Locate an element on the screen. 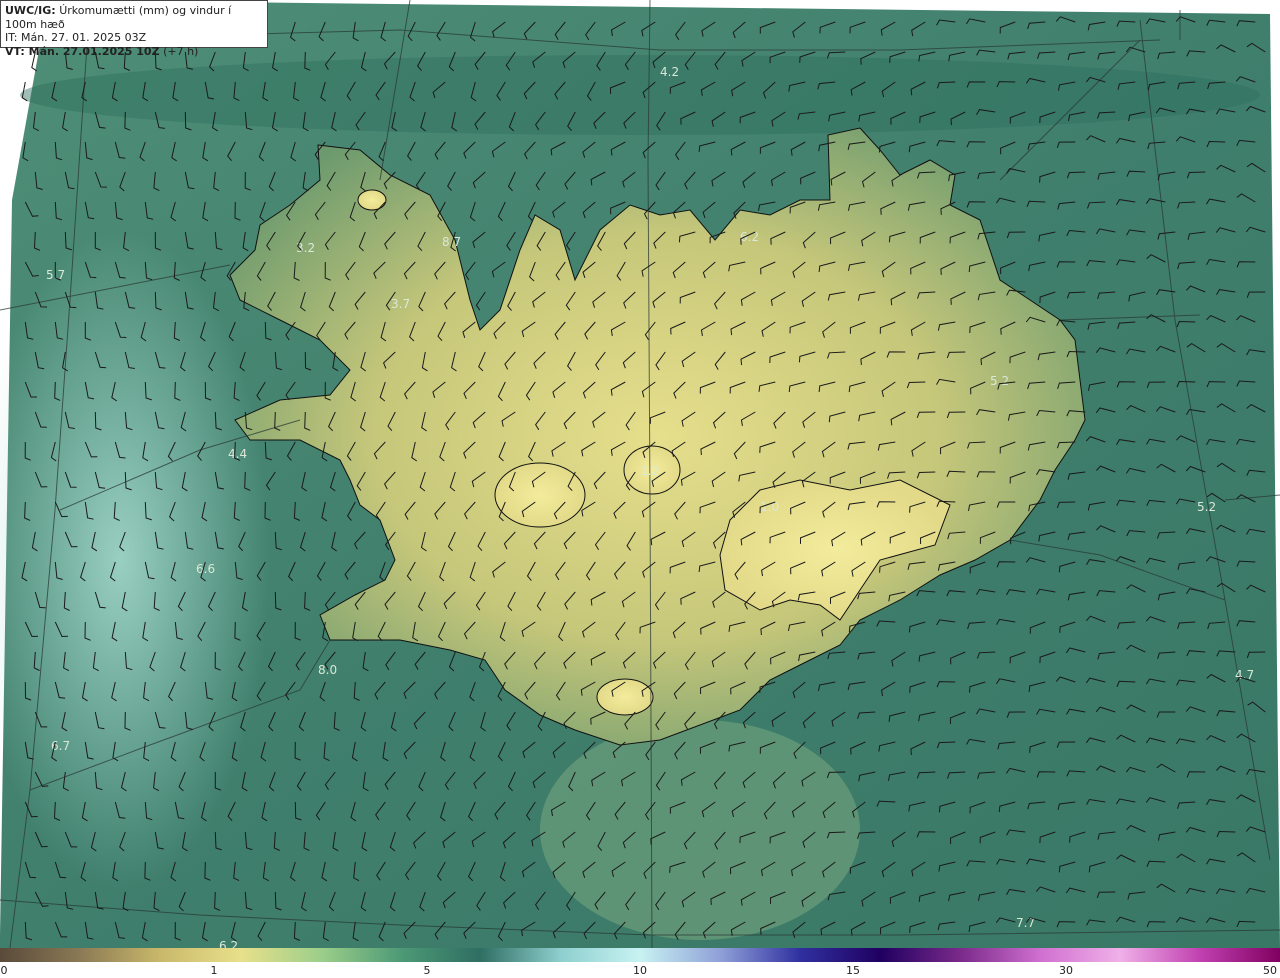 The image size is (1280, 978). map-value-label: 6.2 is located at coordinates (749, 237).